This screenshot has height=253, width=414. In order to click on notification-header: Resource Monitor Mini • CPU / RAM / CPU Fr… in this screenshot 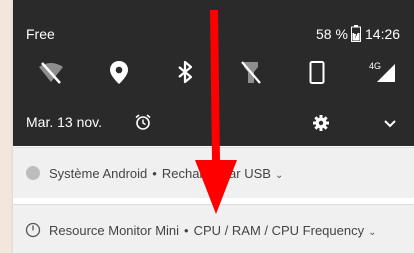, I will do `click(213, 230)`.